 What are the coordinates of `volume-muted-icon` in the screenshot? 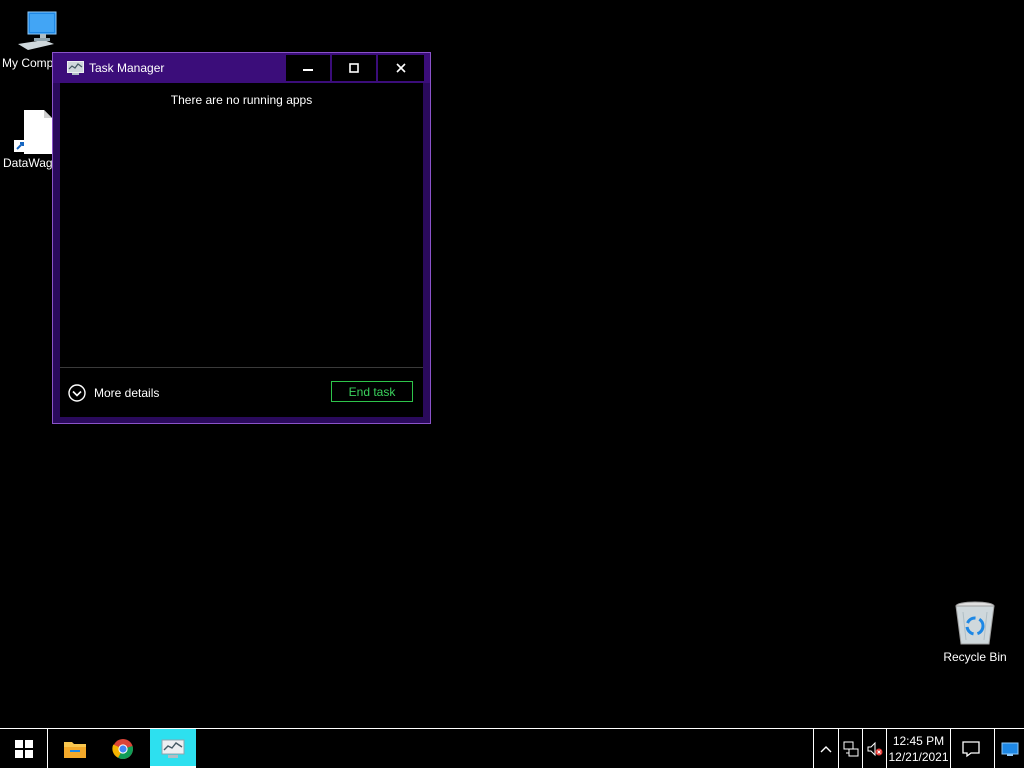 It's located at (874, 748).